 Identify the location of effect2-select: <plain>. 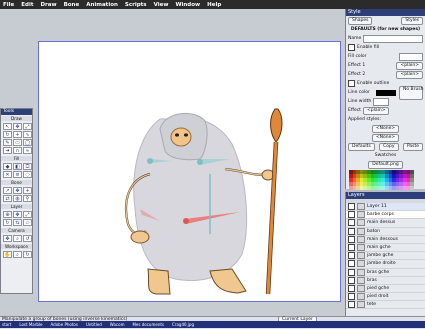
(409, 74).